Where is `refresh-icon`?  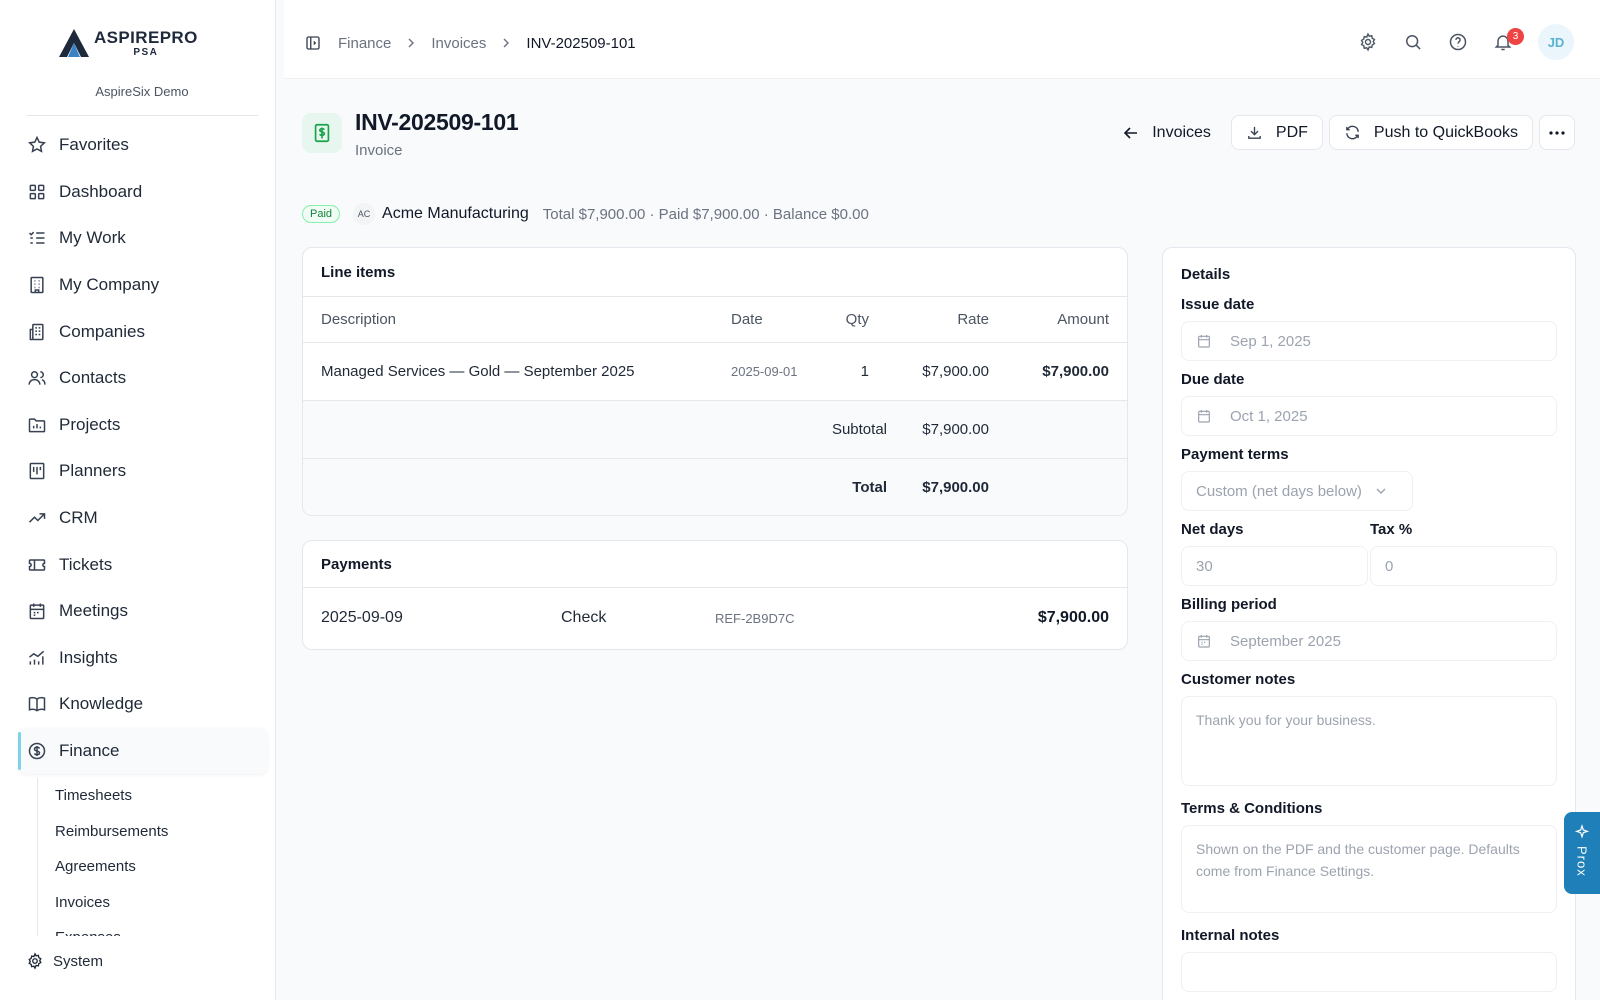
refresh-icon is located at coordinates (1352, 132).